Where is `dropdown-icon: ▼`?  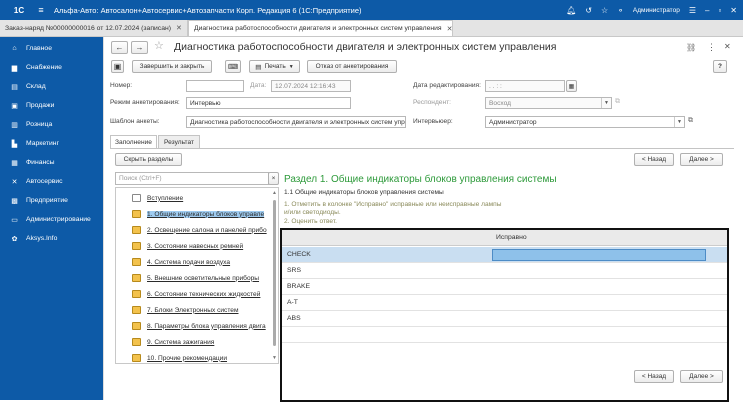 dropdown-icon: ▼ is located at coordinates (679, 122).